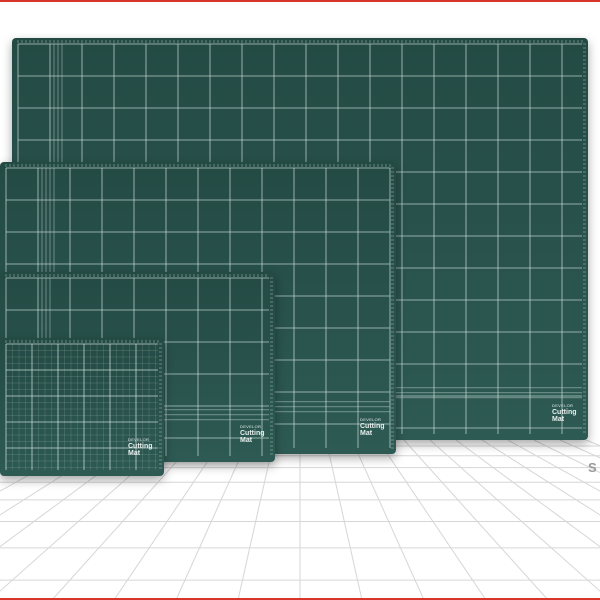 The image size is (600, 600). What do you see at coordinates (82, 407) in the screenshot?
I see `cutting-mat-small: DEVELOR Cutting Mat` at bounding box center [82, 407].